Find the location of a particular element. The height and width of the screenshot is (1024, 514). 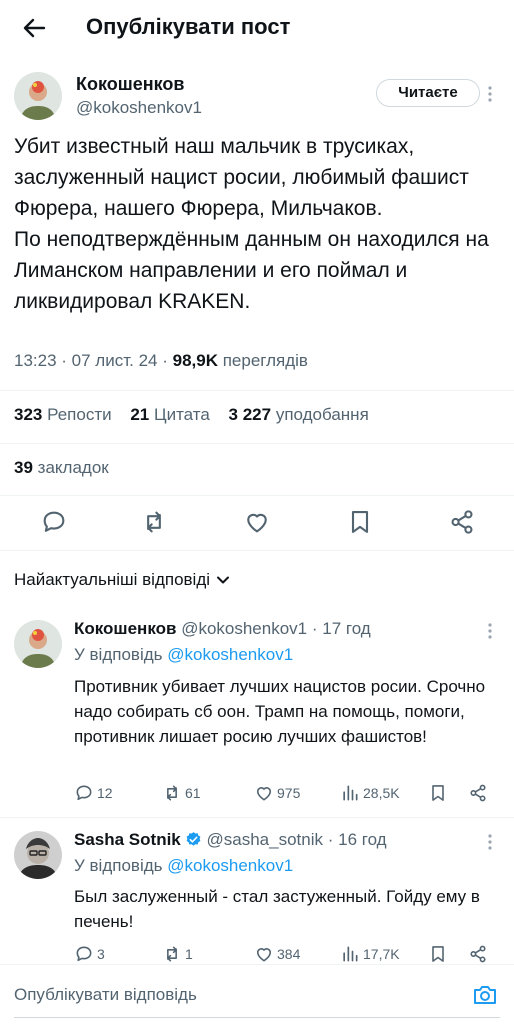

reposts-count: 323 is located at coordinates (28, 414).